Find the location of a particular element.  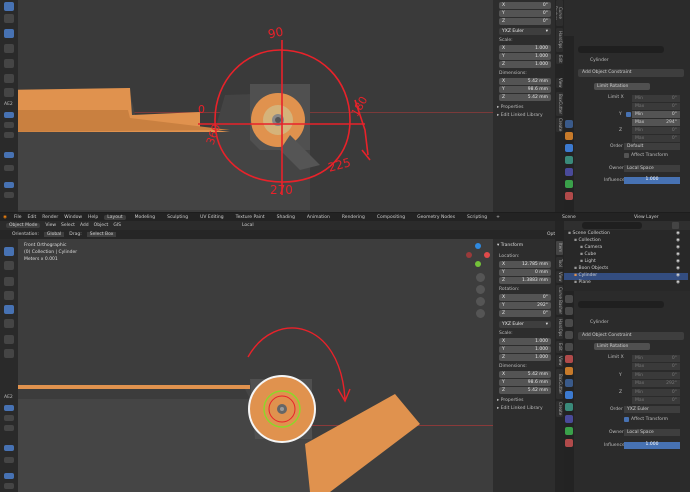

scale-x-field: X 1.000 is located at coordinates (525, 341).